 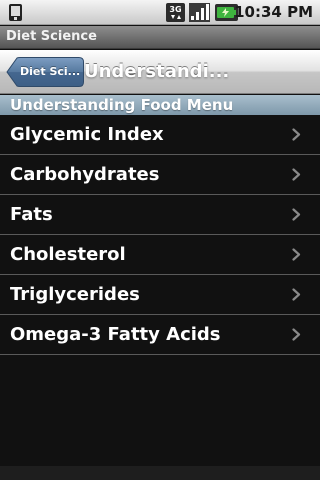 I want to click on section-header-title: Understanding Food Menu, so click(x=122, y=105).